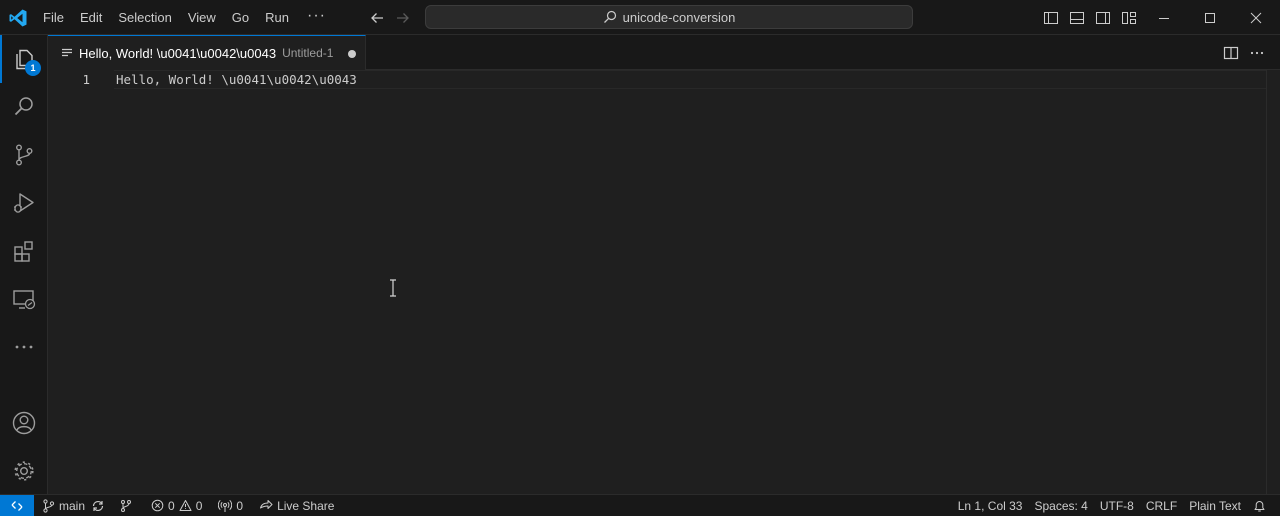 The width and height of the screenshot is (1280, 516). I want to click on text-cursor-icon, so click(393, 288).